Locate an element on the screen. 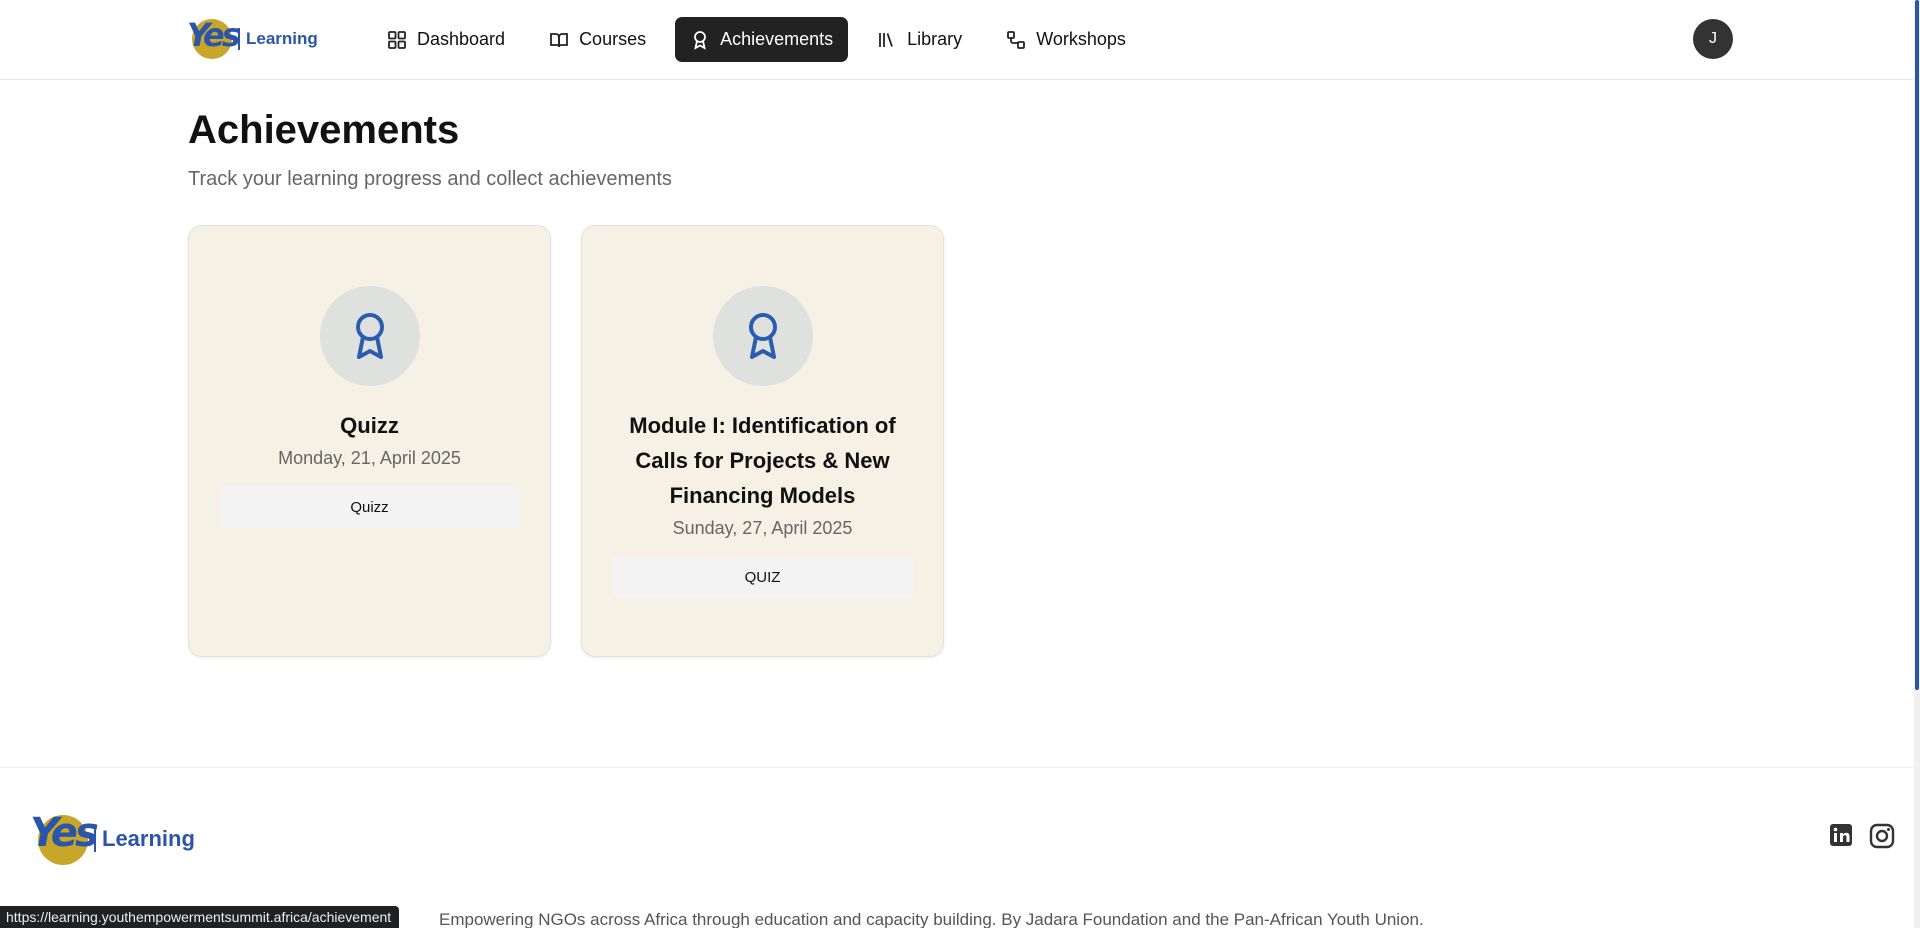  nav-item-library: Library is located at coordinates (919, 39).